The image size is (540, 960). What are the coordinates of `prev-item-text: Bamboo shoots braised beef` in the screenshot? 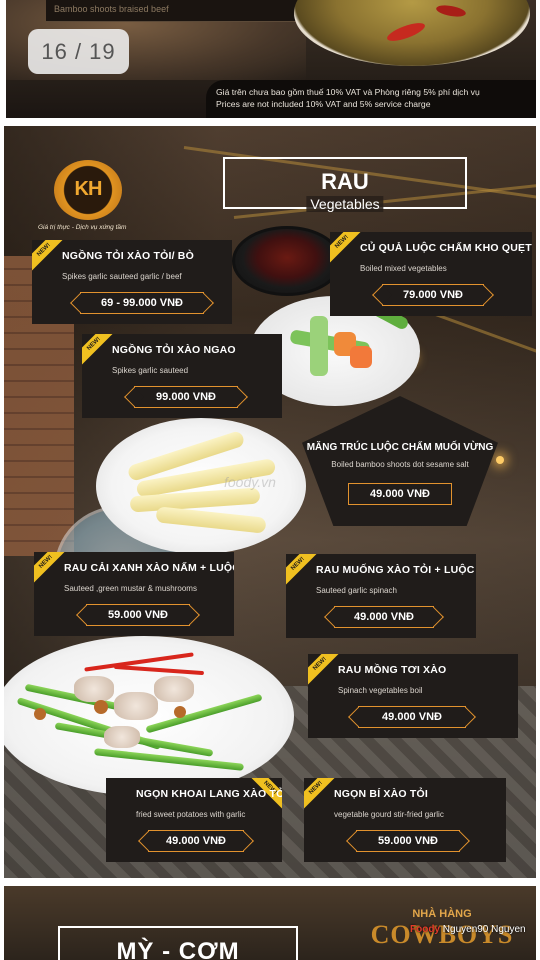 It's located at (111, 9).